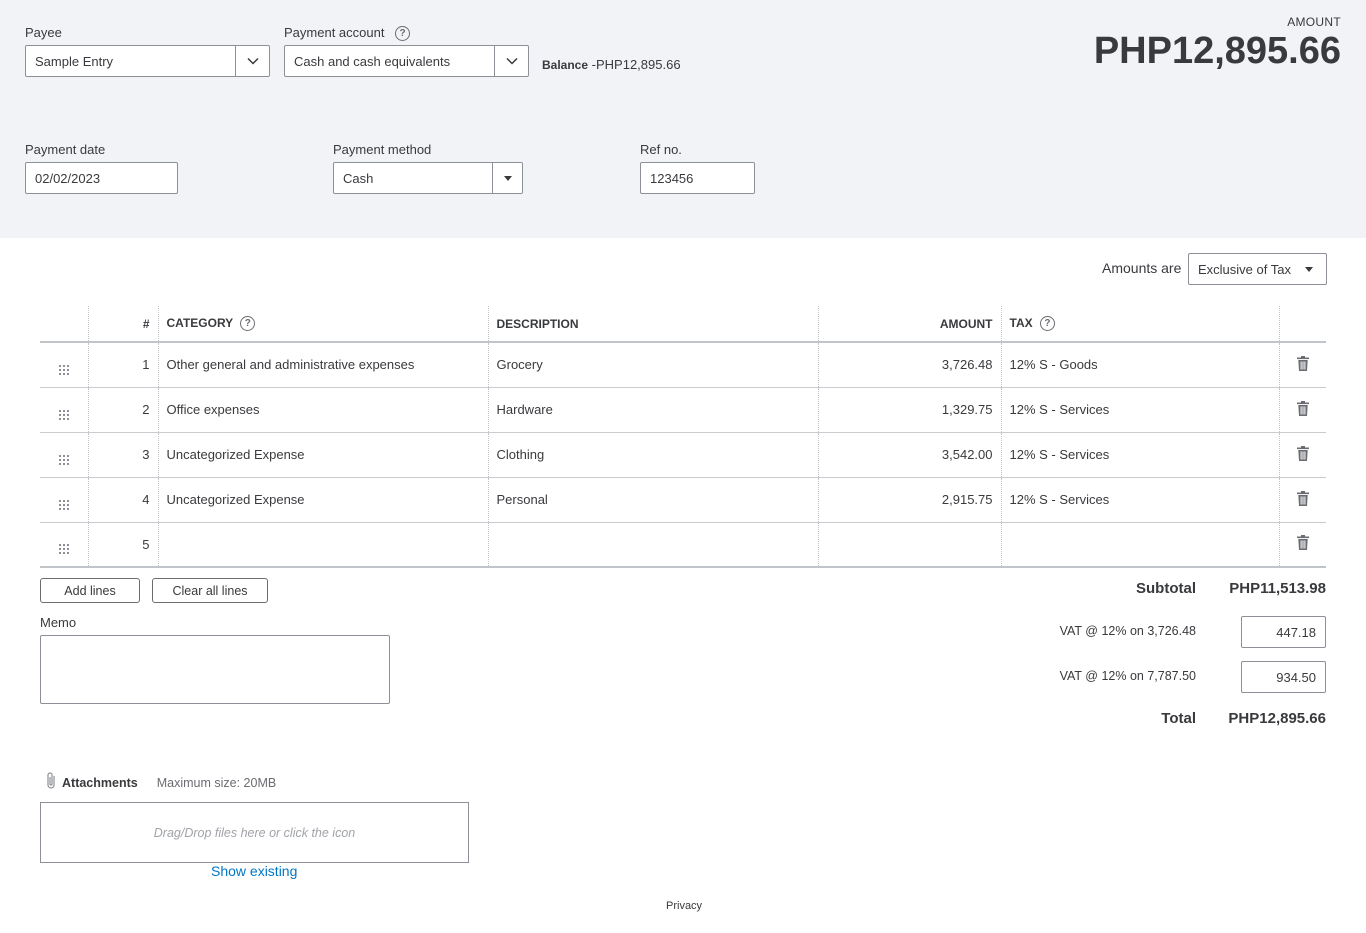  I want to click on payment-date-label: Payment date, so click(65, 149).